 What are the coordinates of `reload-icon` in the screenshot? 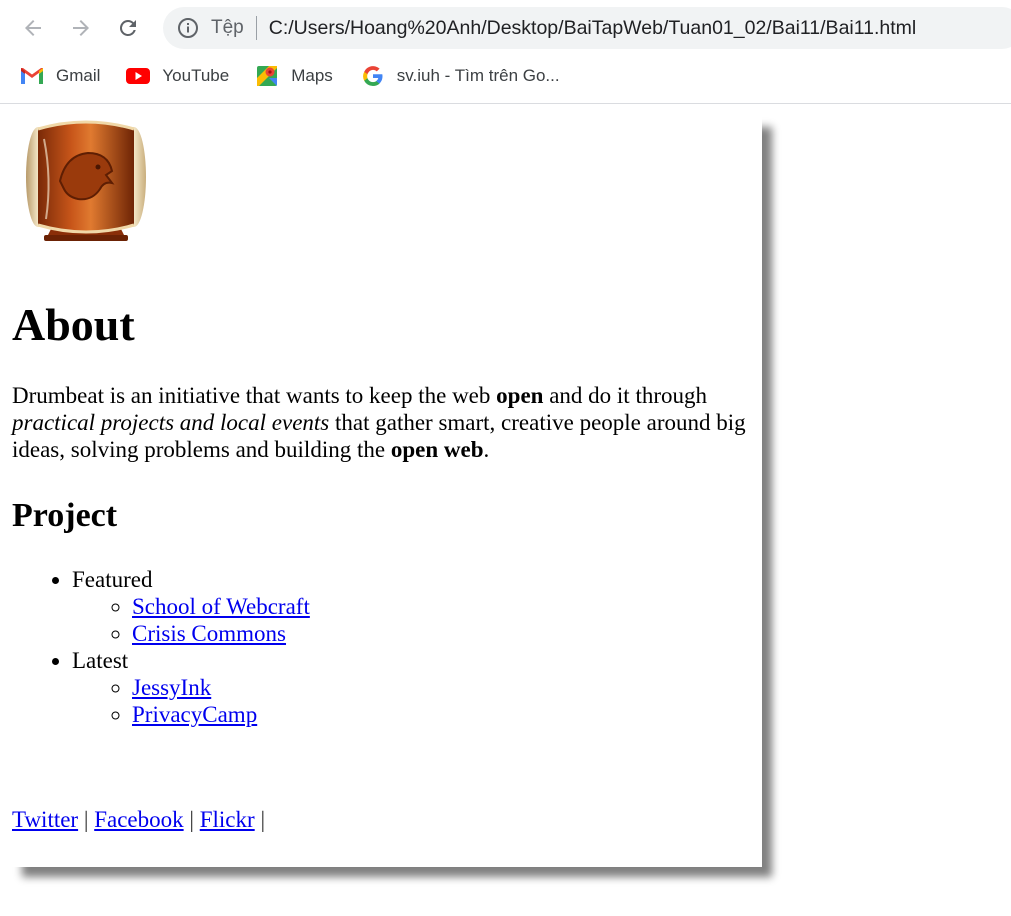 It's located at (127, 27).